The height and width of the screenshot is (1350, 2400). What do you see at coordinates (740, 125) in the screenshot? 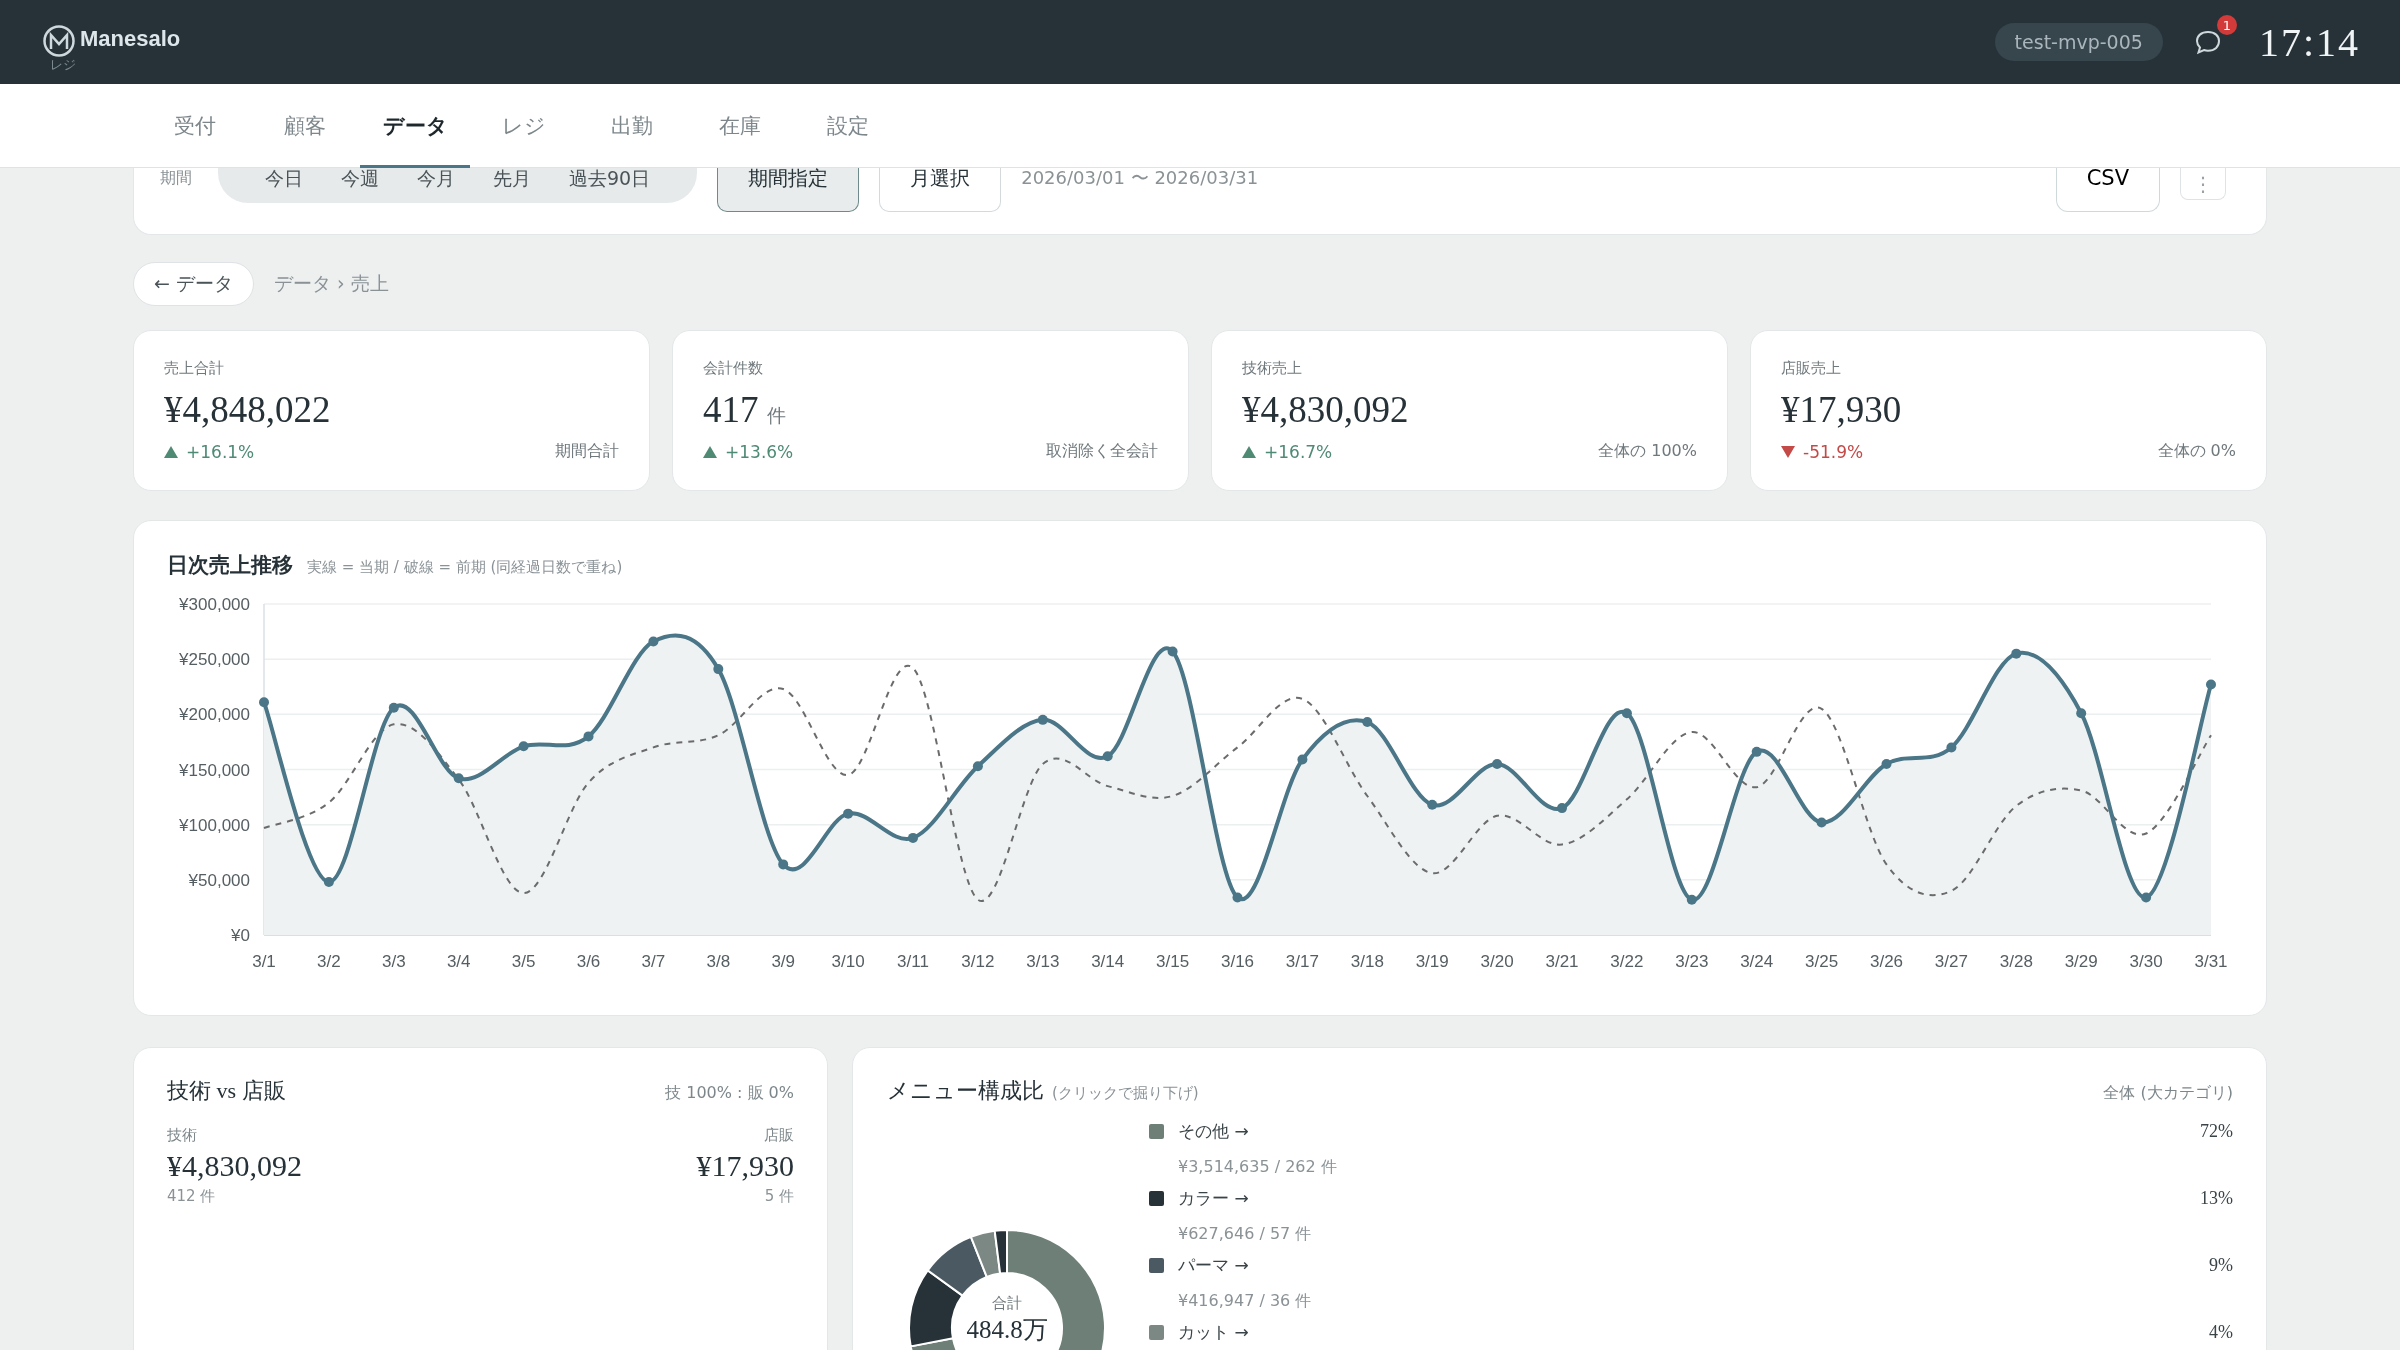
I see `nav-tab: 在庫` at bounding box center [740, 125].